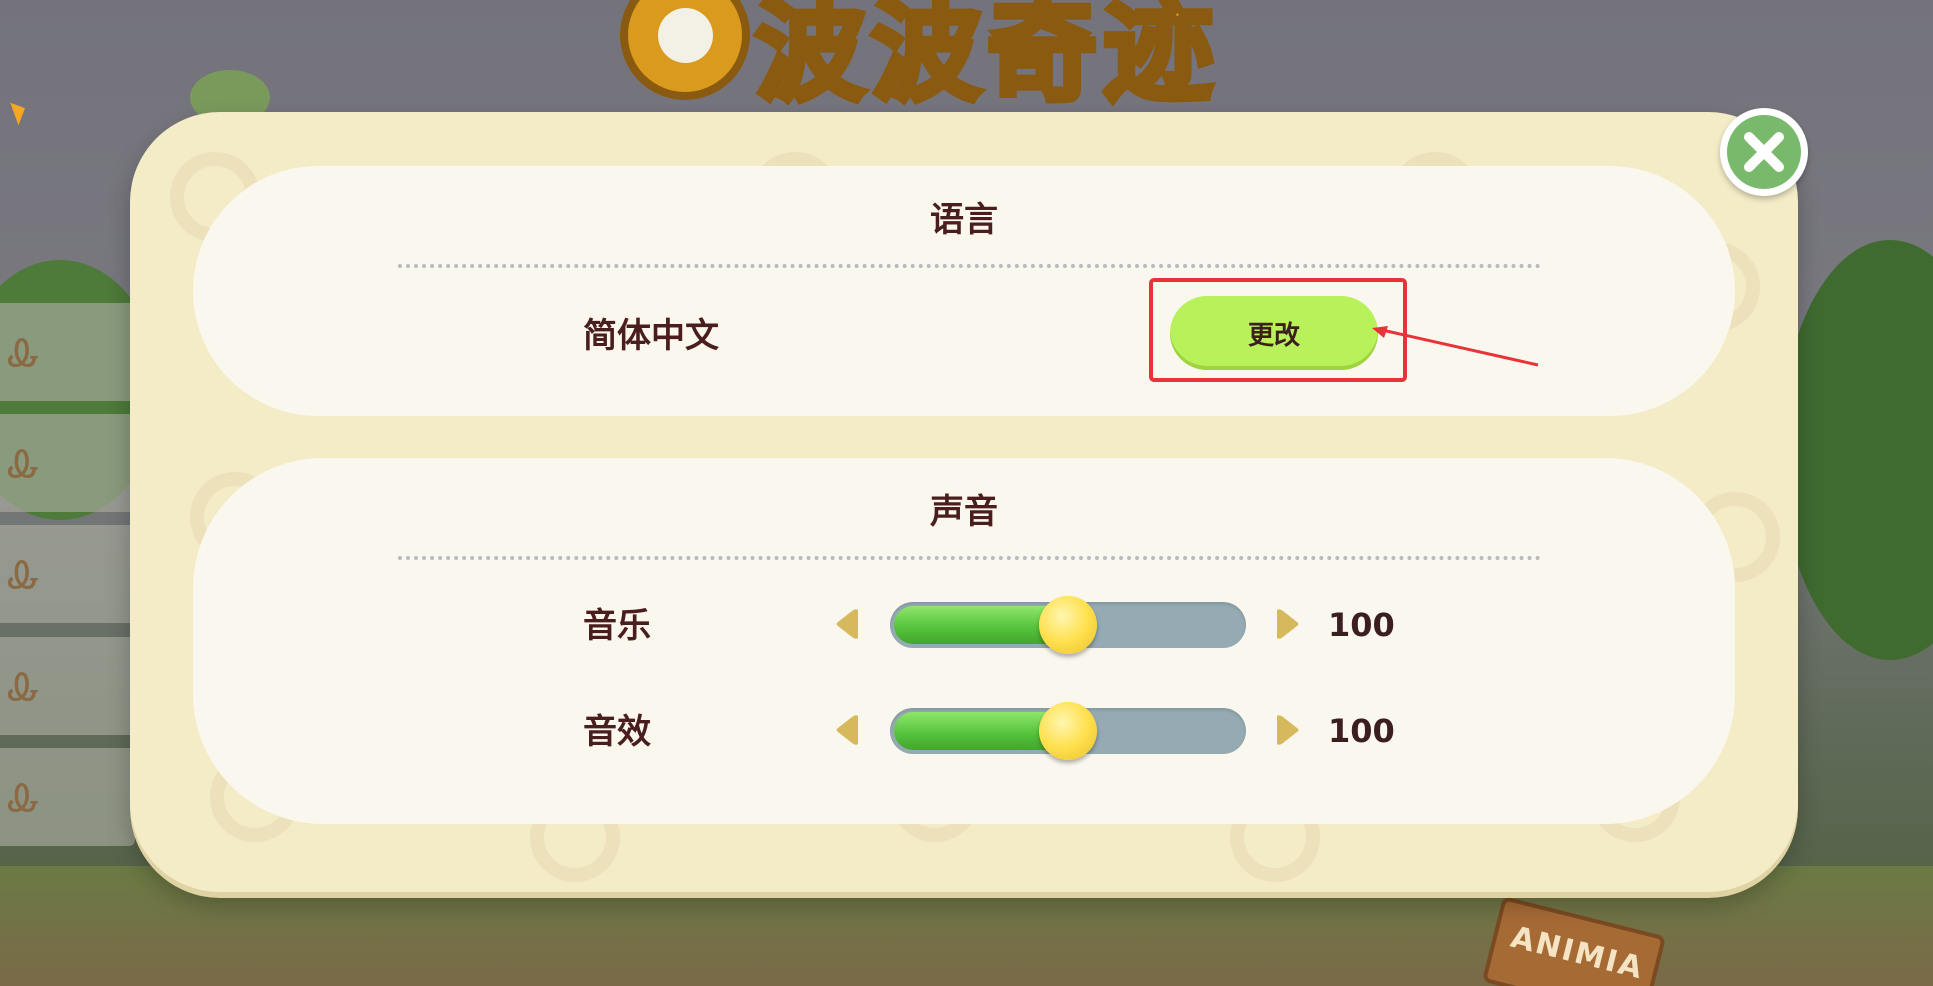 The height and width of the screenshot is (986, 1933). I want to click on music-slider, so click(1068, 625).